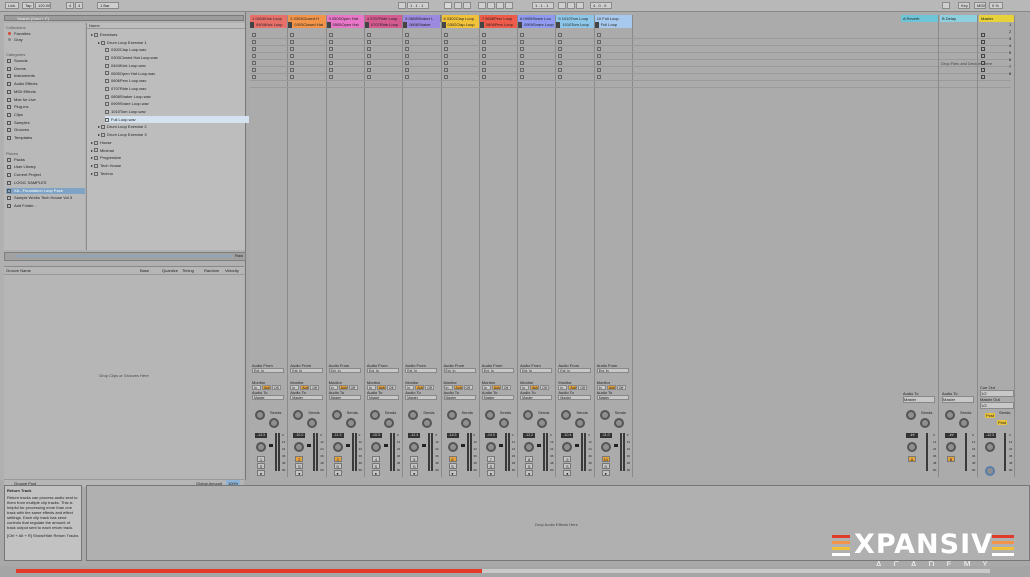 This screenshot has height=577, width=1030. I want to click on track-header: 1 0404Kick Loop, so click(269, 18).